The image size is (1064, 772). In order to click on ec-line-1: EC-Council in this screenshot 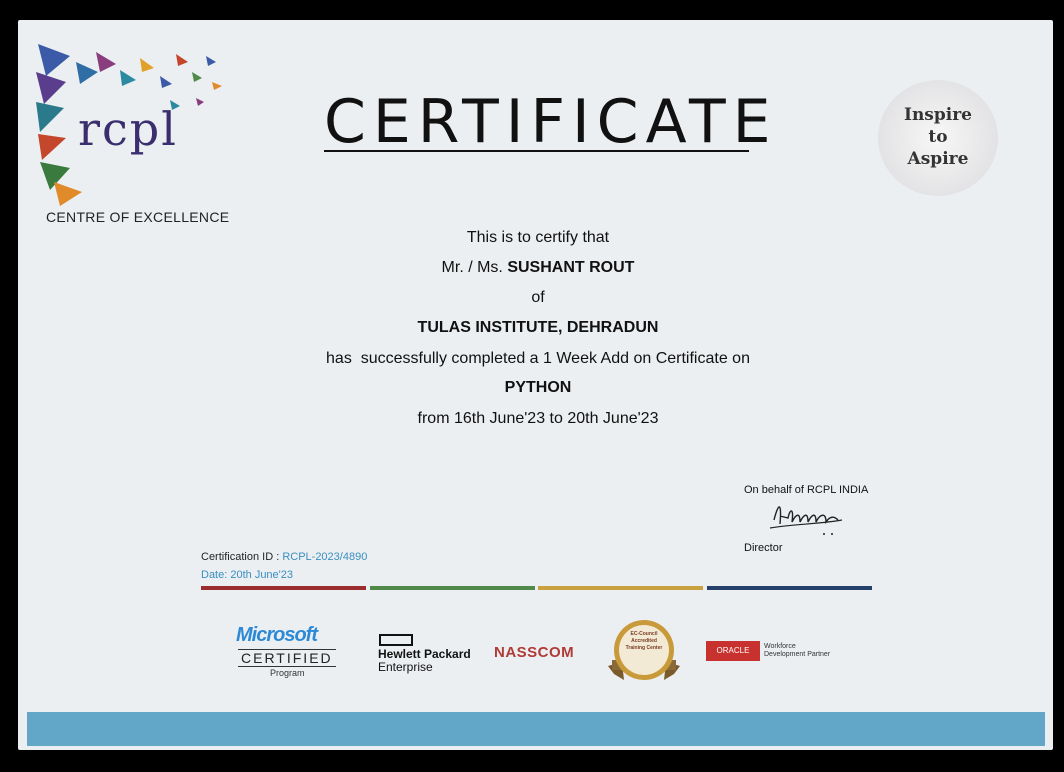, I will do `click(644, 634)`.